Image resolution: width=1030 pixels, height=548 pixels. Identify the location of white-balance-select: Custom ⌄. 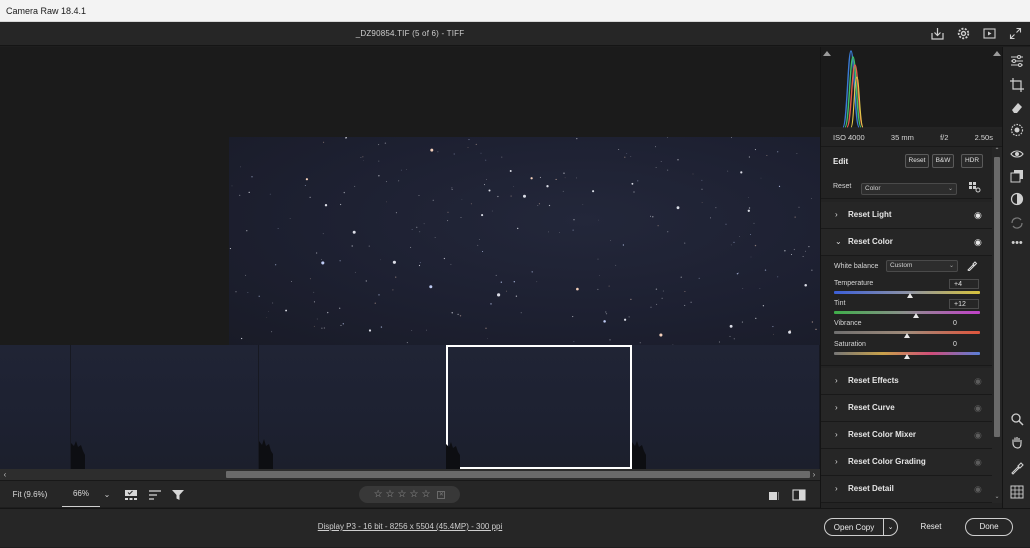
(922, 266).